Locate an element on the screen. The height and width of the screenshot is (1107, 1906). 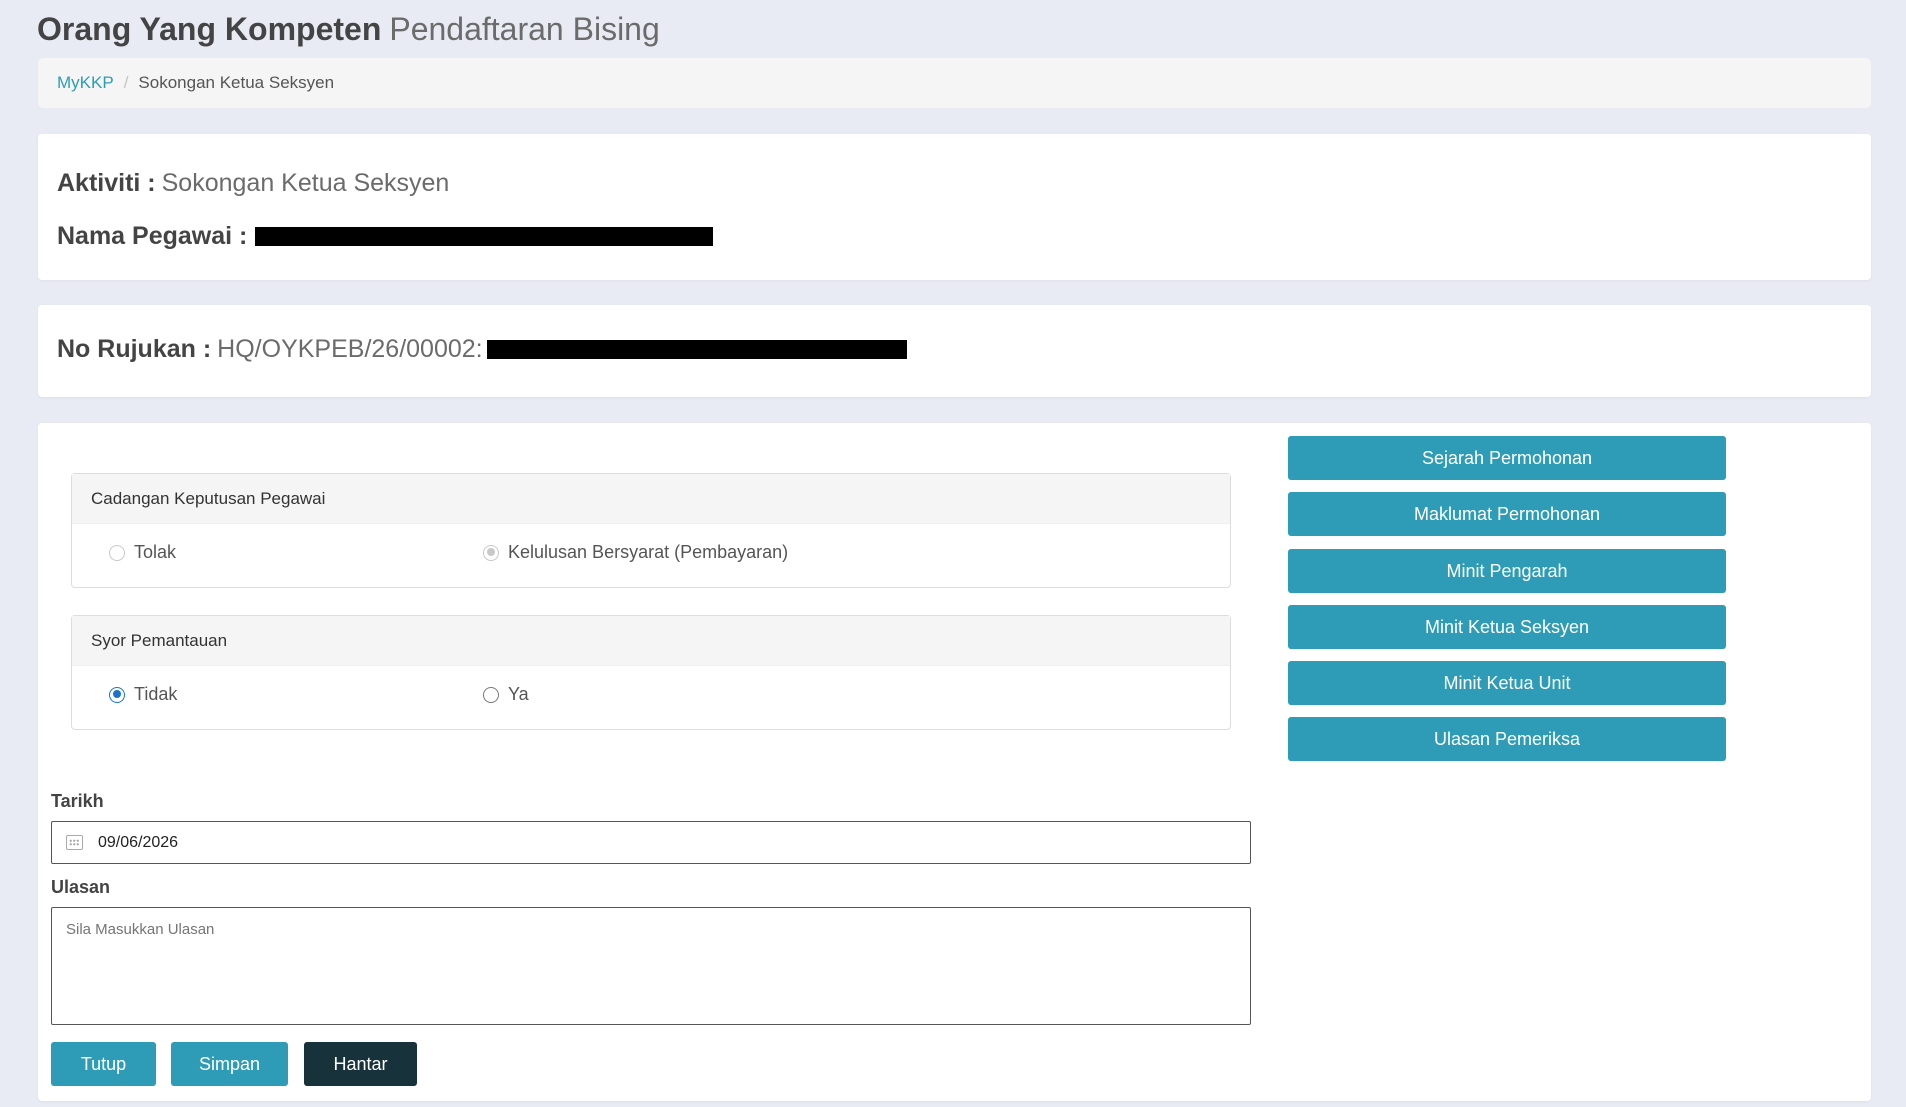
radio-ya-label: Ya is located at coordinates (518, 694).